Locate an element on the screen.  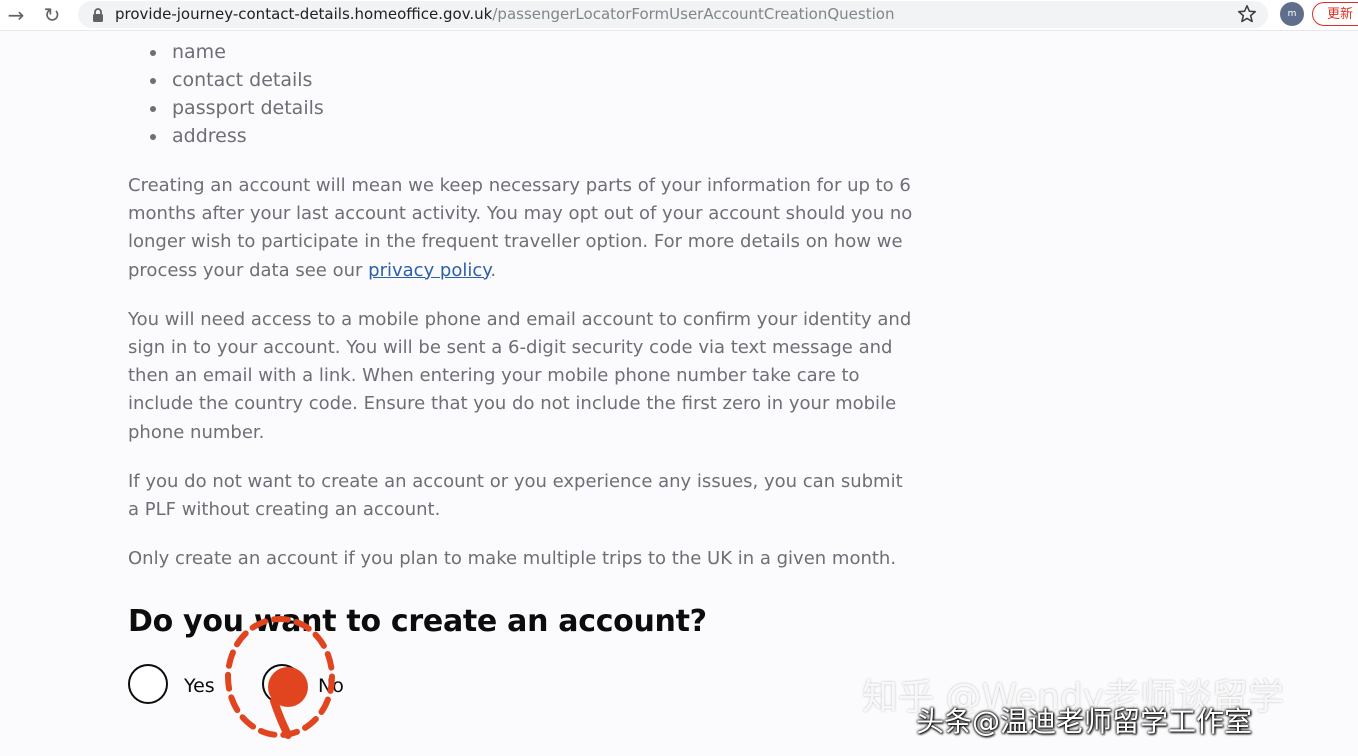
list-item: name is located at coordinates (545, 52).